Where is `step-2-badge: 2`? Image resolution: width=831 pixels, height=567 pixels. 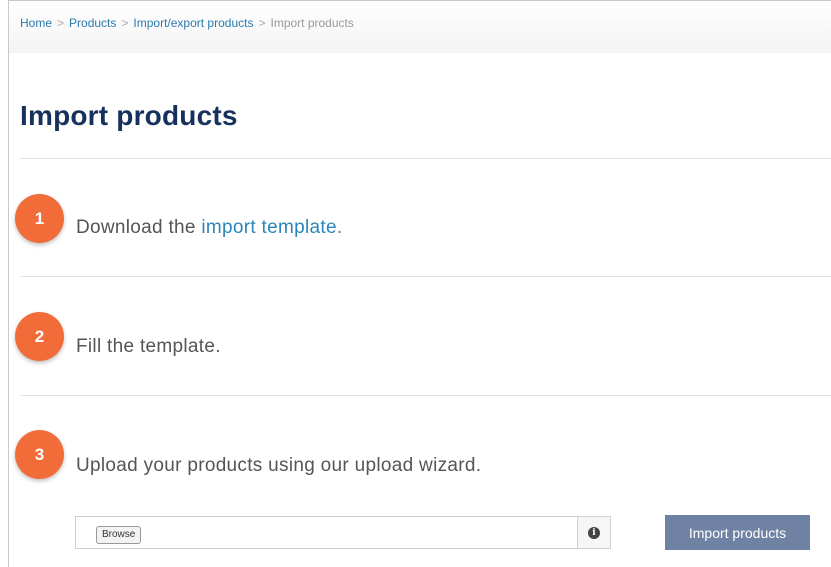
step-2-badge: 2 is located at coordinates (39, 336).